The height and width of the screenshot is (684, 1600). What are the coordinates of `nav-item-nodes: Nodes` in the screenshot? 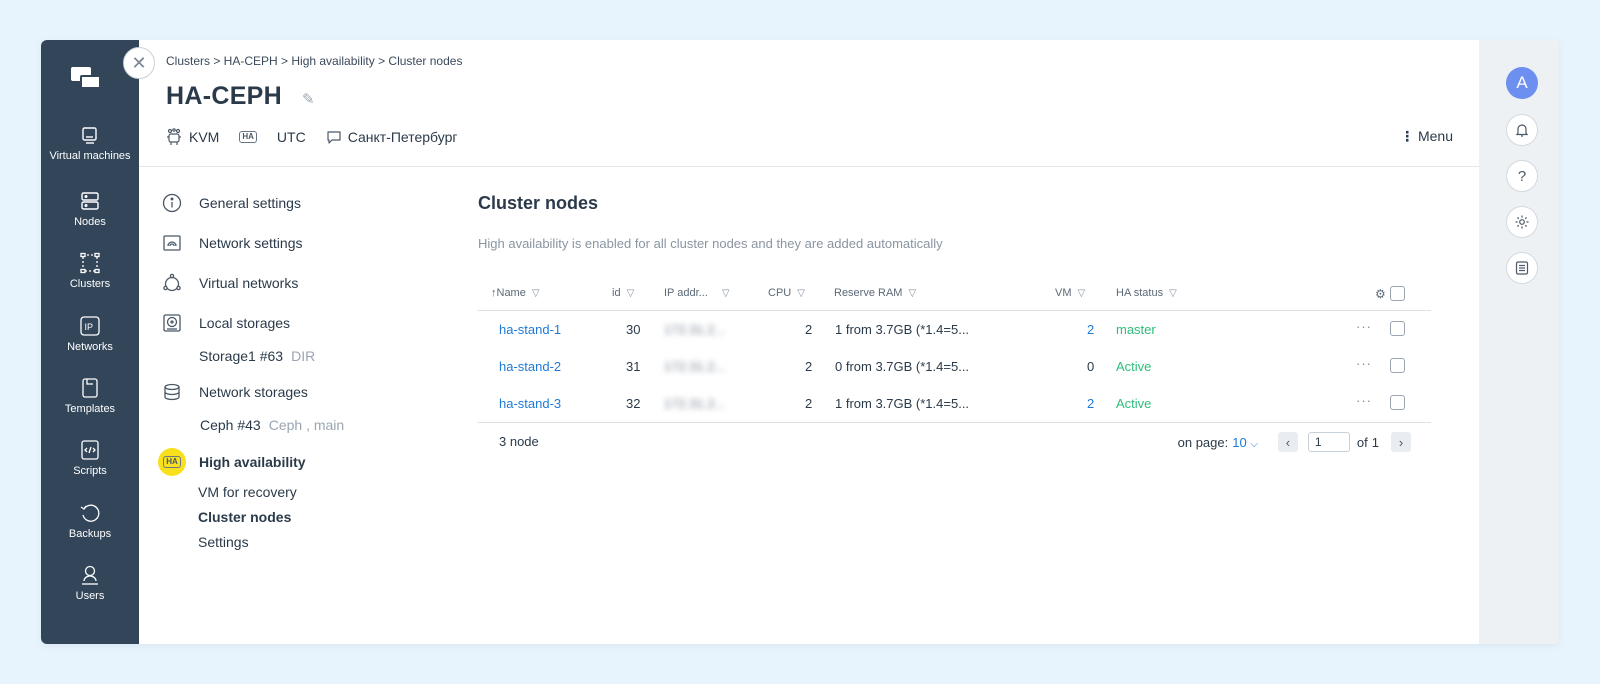 It's located at (90, 209).